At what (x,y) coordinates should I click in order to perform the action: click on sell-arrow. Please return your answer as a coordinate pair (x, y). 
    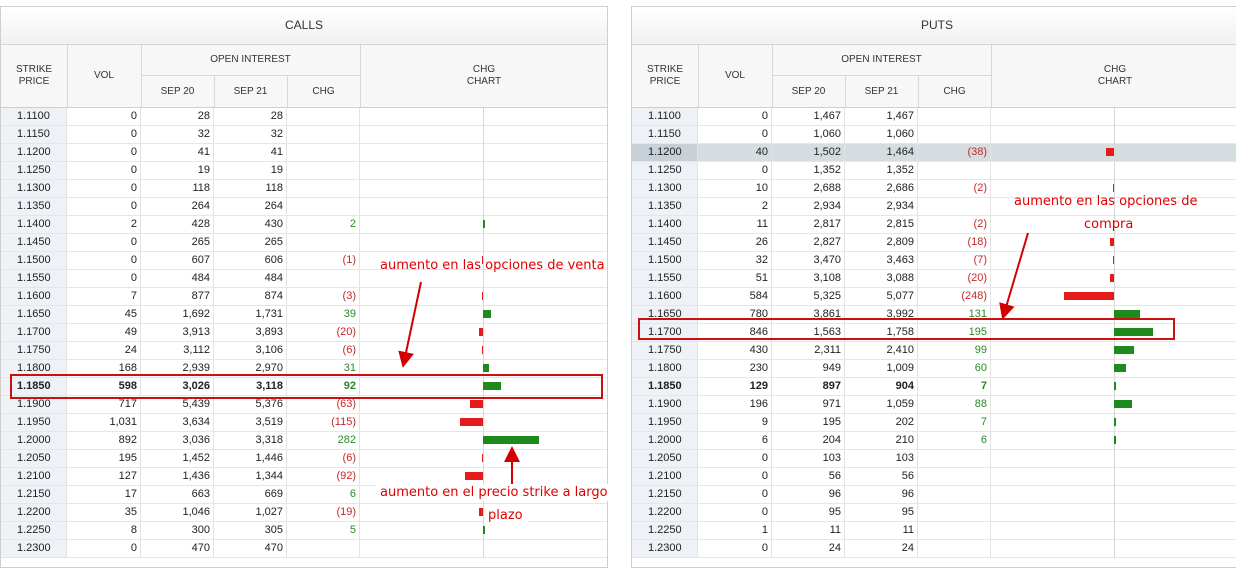
    Looking at the image, I should click on (410, 324).